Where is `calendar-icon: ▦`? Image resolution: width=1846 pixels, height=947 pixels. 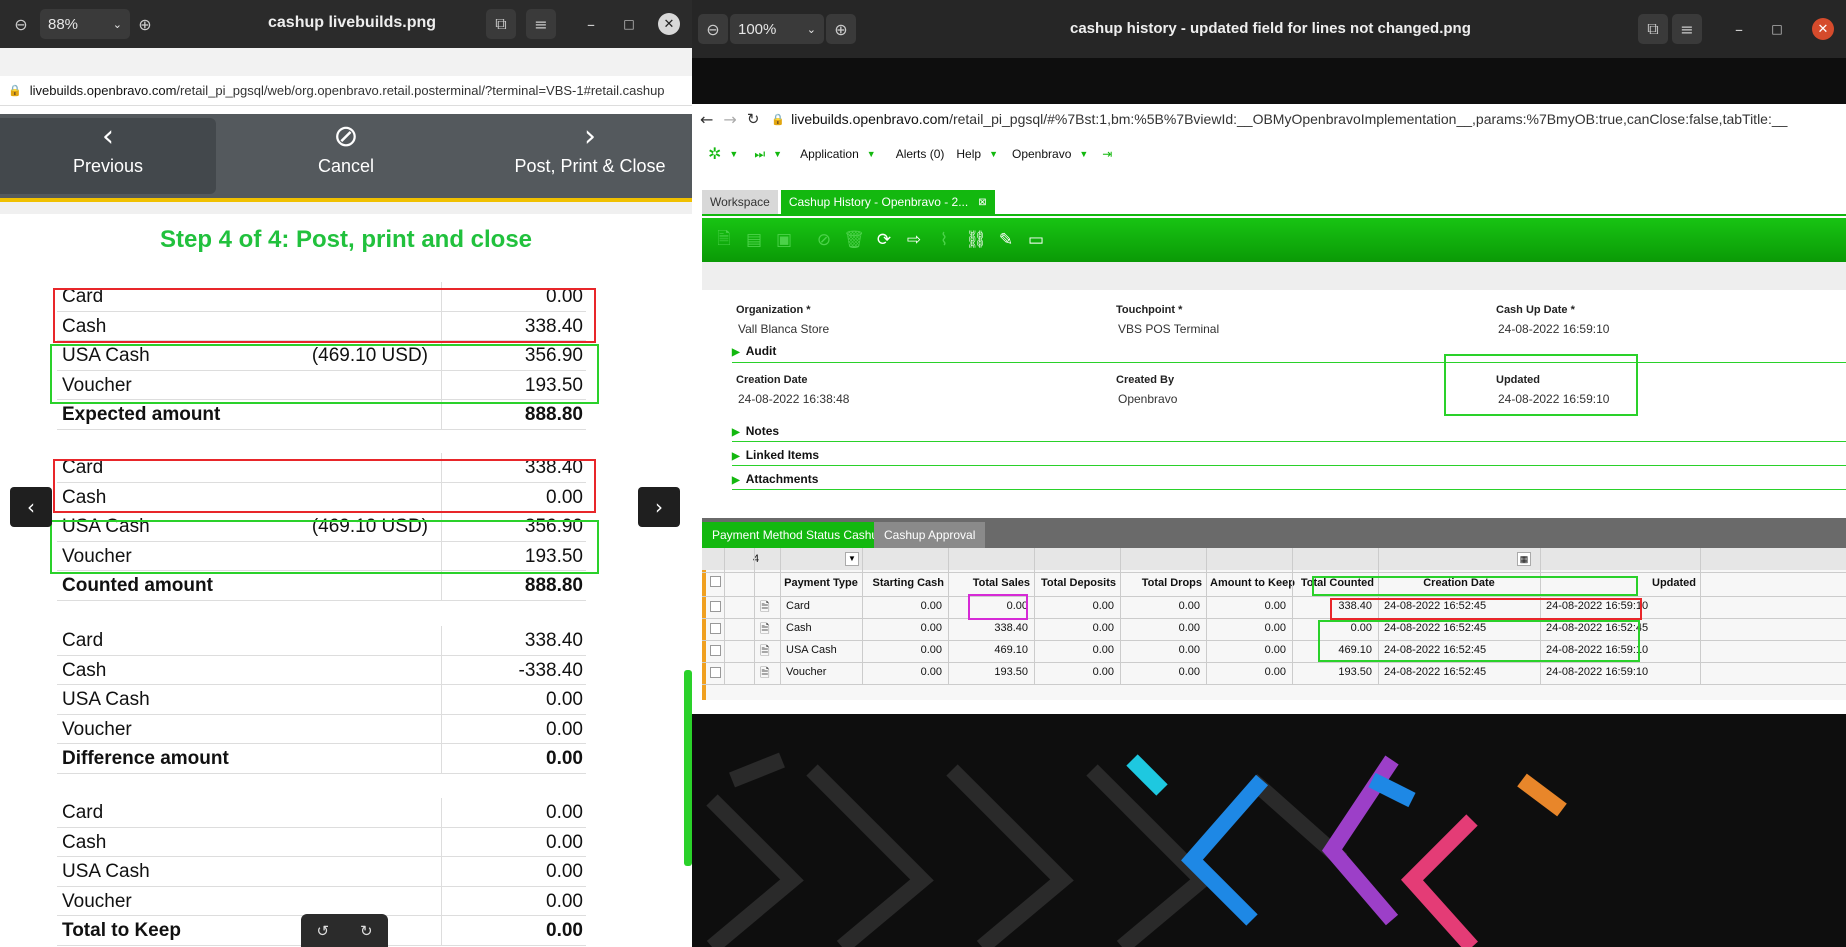 calendar-icon: ▦ is located at coordinates (1524, 559).